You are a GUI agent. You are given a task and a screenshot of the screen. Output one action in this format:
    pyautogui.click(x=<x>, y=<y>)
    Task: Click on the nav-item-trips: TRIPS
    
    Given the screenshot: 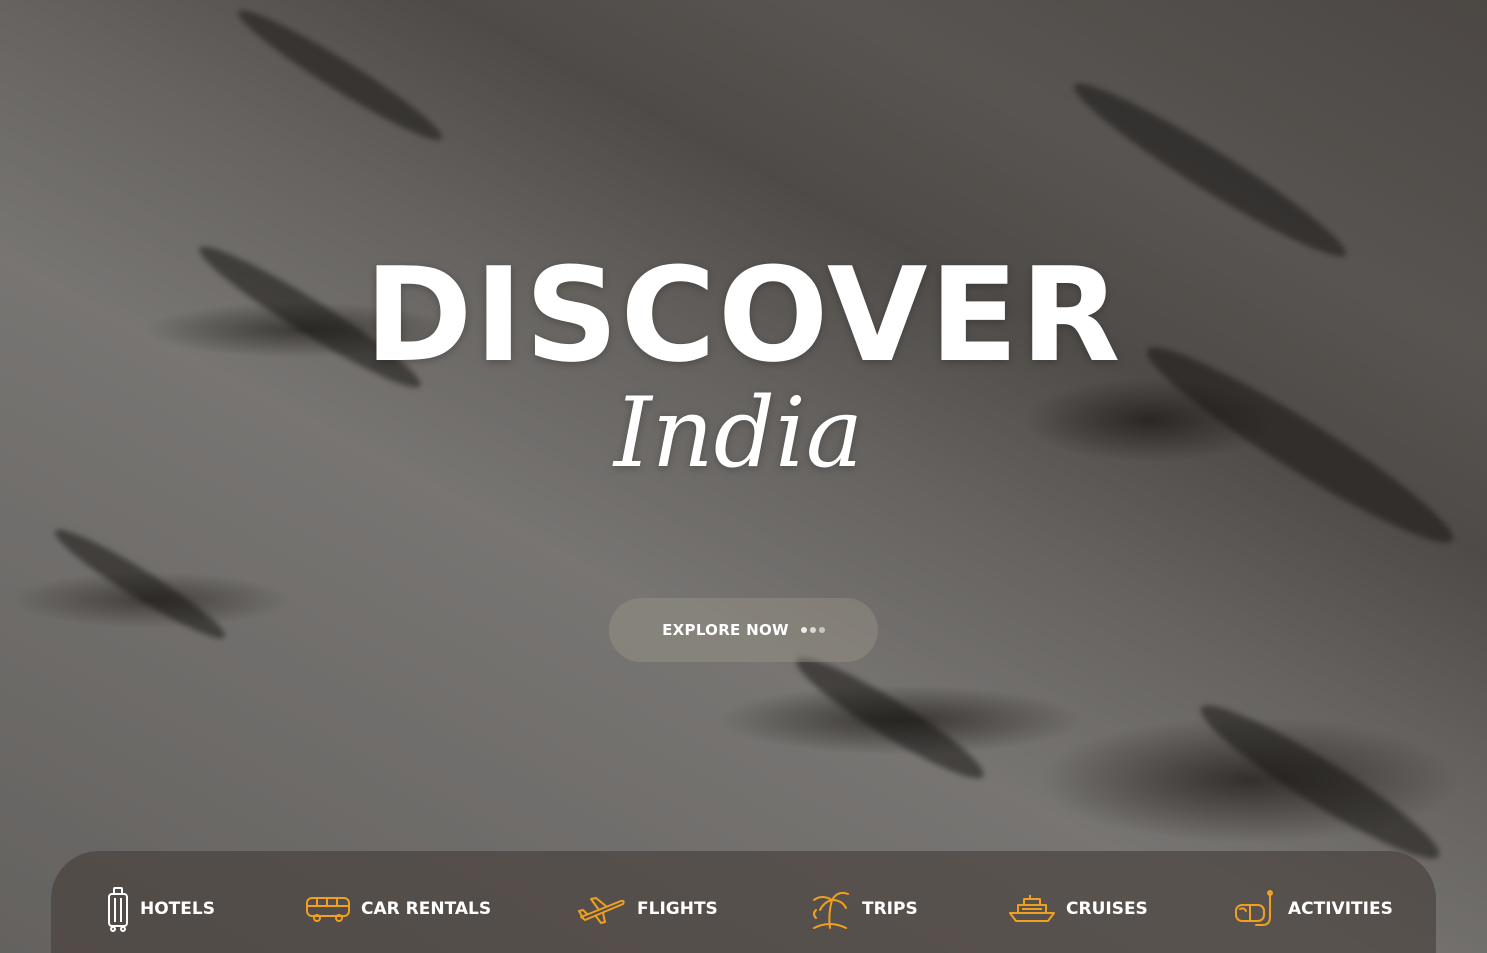 What is the action you would take?
    pyautogui.click(x=863, y=909)
    